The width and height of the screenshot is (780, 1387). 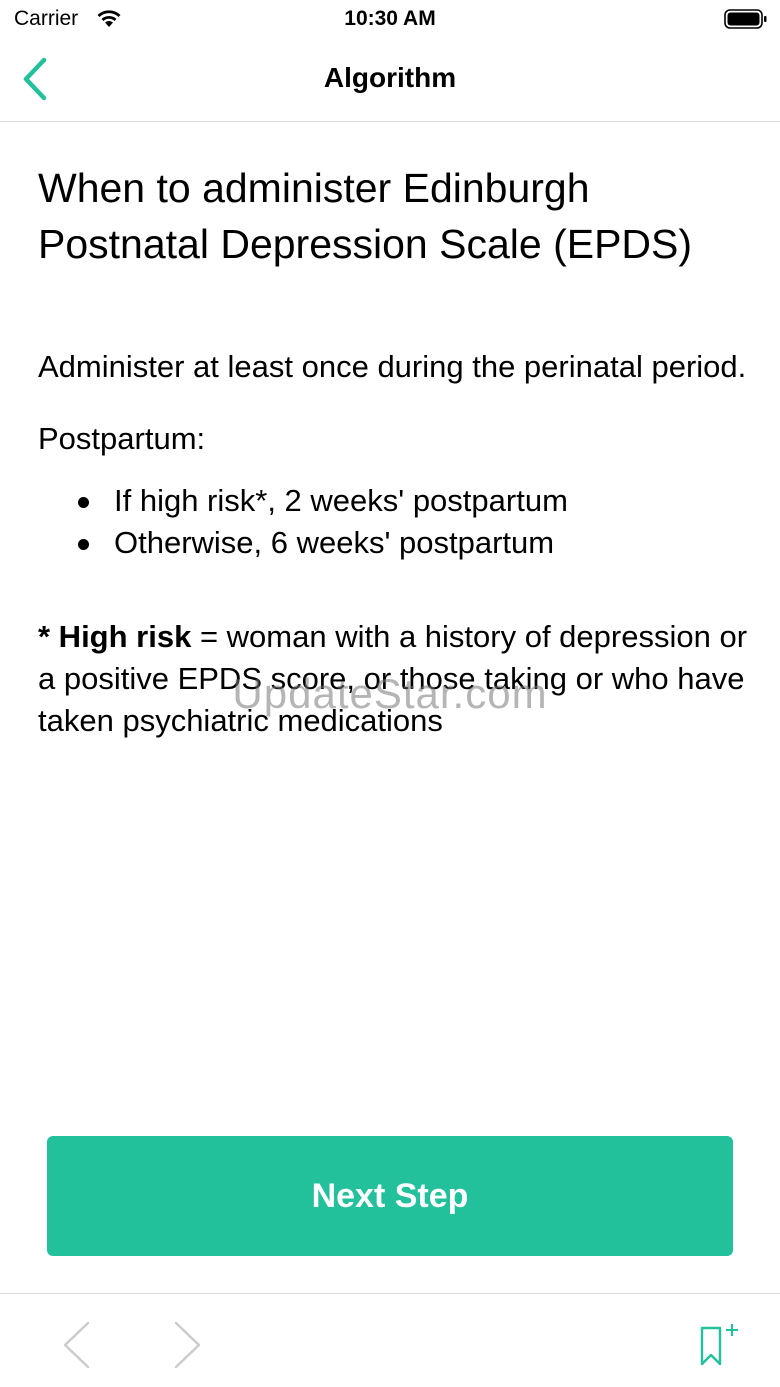 I want to click on postpartum-label: Postpartum:, so click(x=122, y=438).